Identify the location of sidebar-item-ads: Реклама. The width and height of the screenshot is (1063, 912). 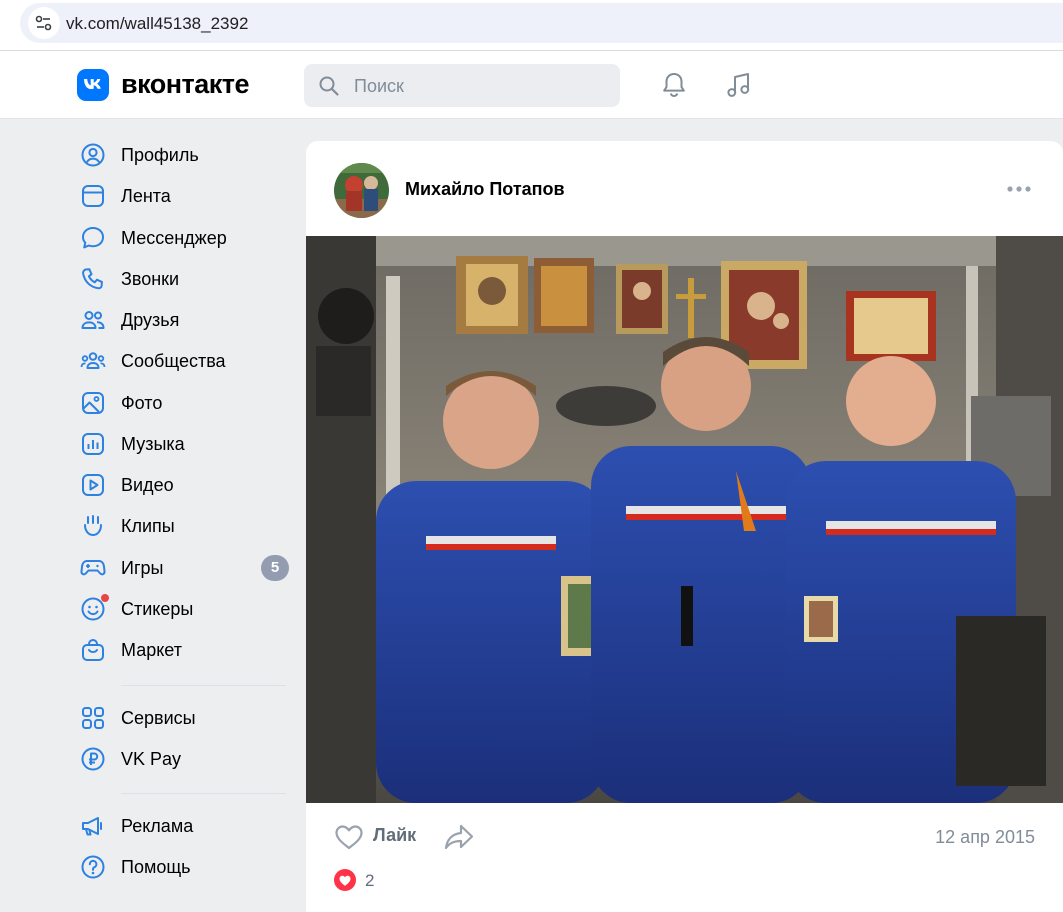
(187, 826).